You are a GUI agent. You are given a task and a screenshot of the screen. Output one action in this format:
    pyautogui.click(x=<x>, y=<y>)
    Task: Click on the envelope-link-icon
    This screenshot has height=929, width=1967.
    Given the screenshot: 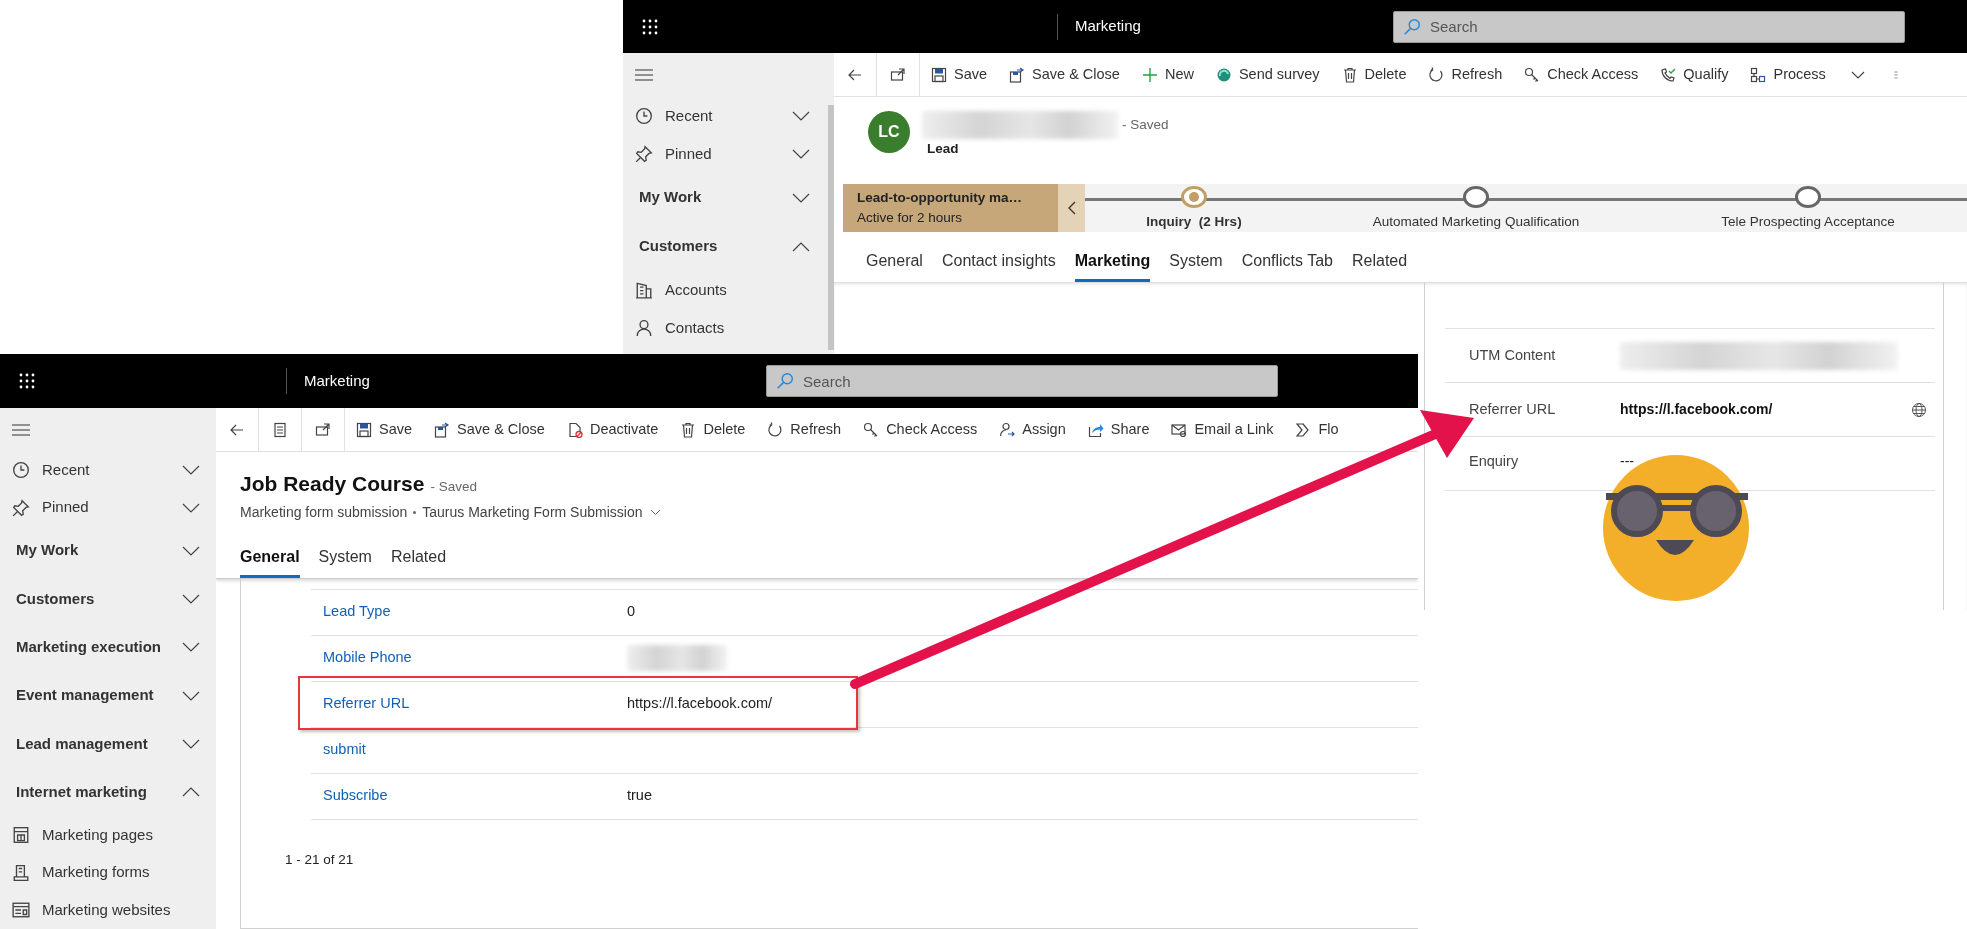 What is the action you would take?
    pyautogui.click(x=1179, y=429)
    